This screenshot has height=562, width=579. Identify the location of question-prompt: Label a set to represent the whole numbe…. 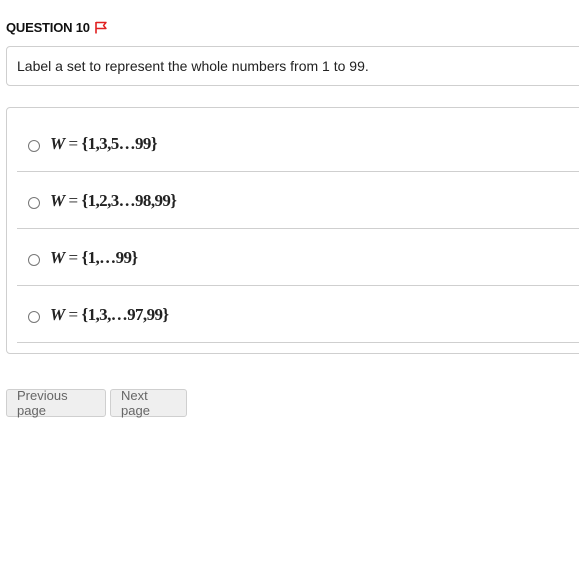
(292, 66).